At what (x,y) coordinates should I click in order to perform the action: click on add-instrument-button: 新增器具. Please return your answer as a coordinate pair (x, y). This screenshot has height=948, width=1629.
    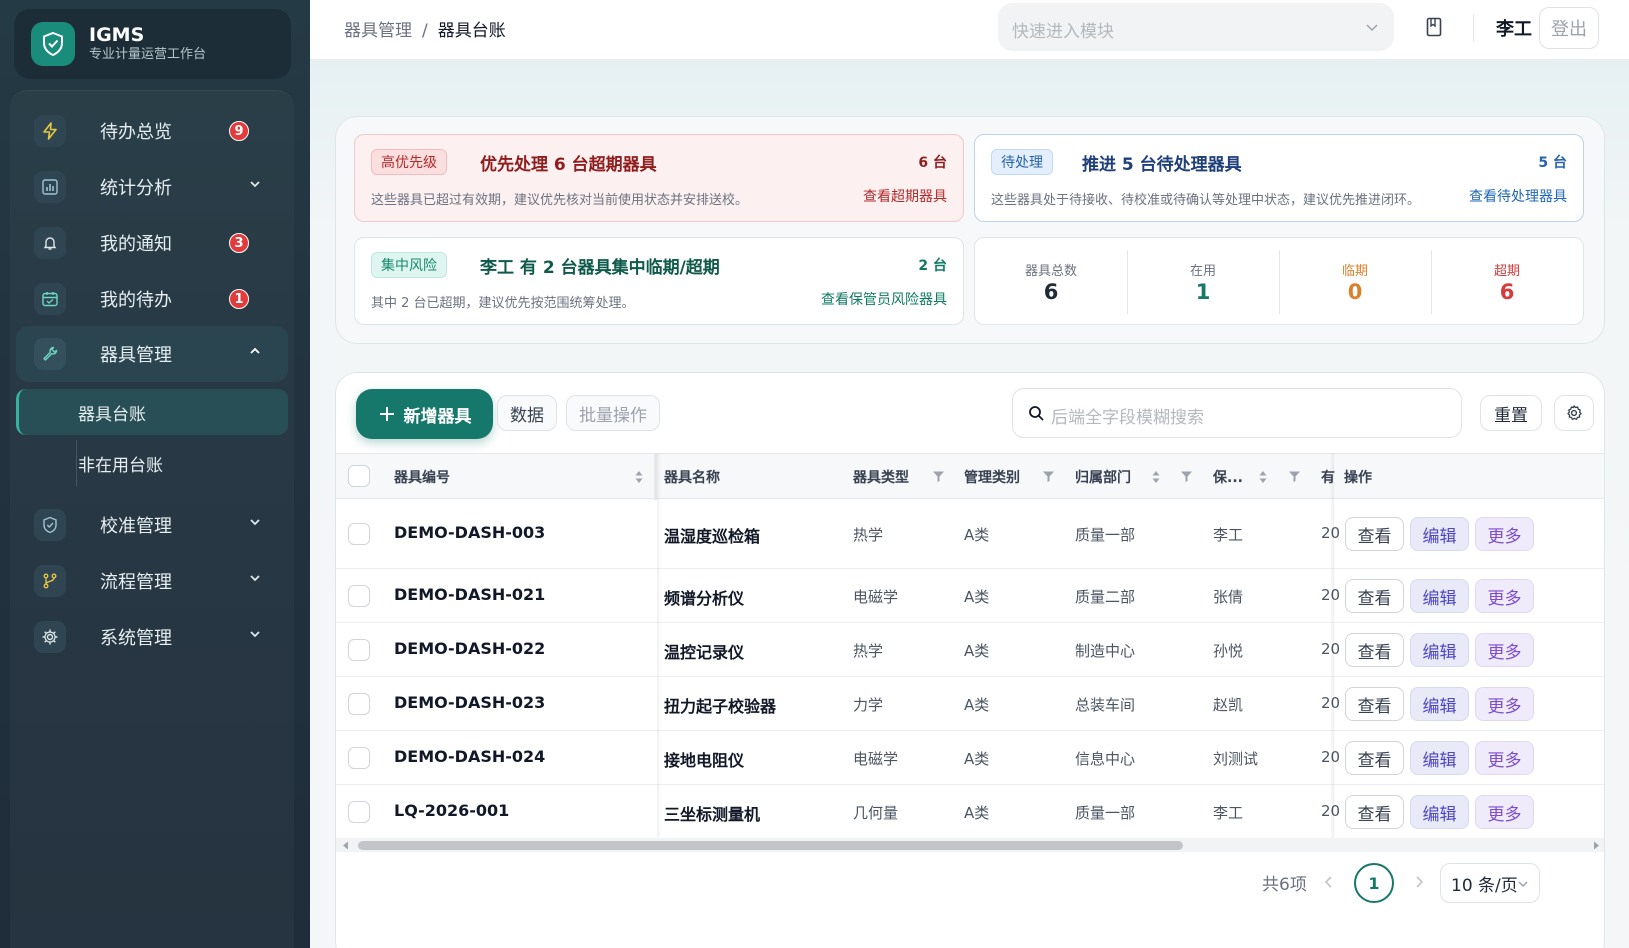
    Looking at the image, I should click on (424, 414).